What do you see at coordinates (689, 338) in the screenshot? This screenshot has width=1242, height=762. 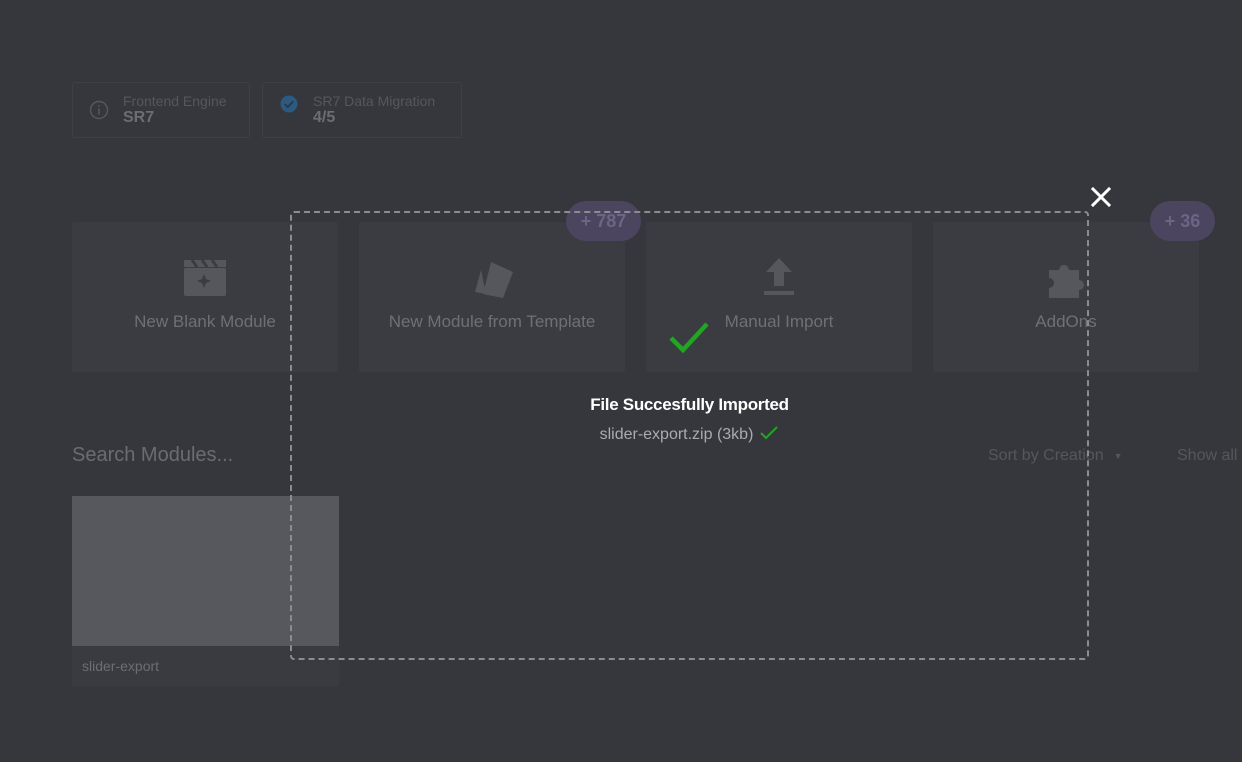 I see `checkmark-icon` at bounding box center [689, 338].